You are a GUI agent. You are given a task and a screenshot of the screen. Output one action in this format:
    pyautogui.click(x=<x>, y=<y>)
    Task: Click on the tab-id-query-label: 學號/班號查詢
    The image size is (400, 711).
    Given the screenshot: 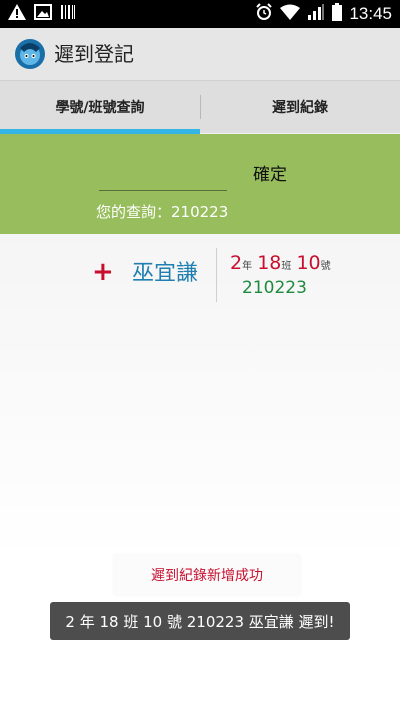 What is the action you would take?
    pyautogui.click(x=100, y=108)
    